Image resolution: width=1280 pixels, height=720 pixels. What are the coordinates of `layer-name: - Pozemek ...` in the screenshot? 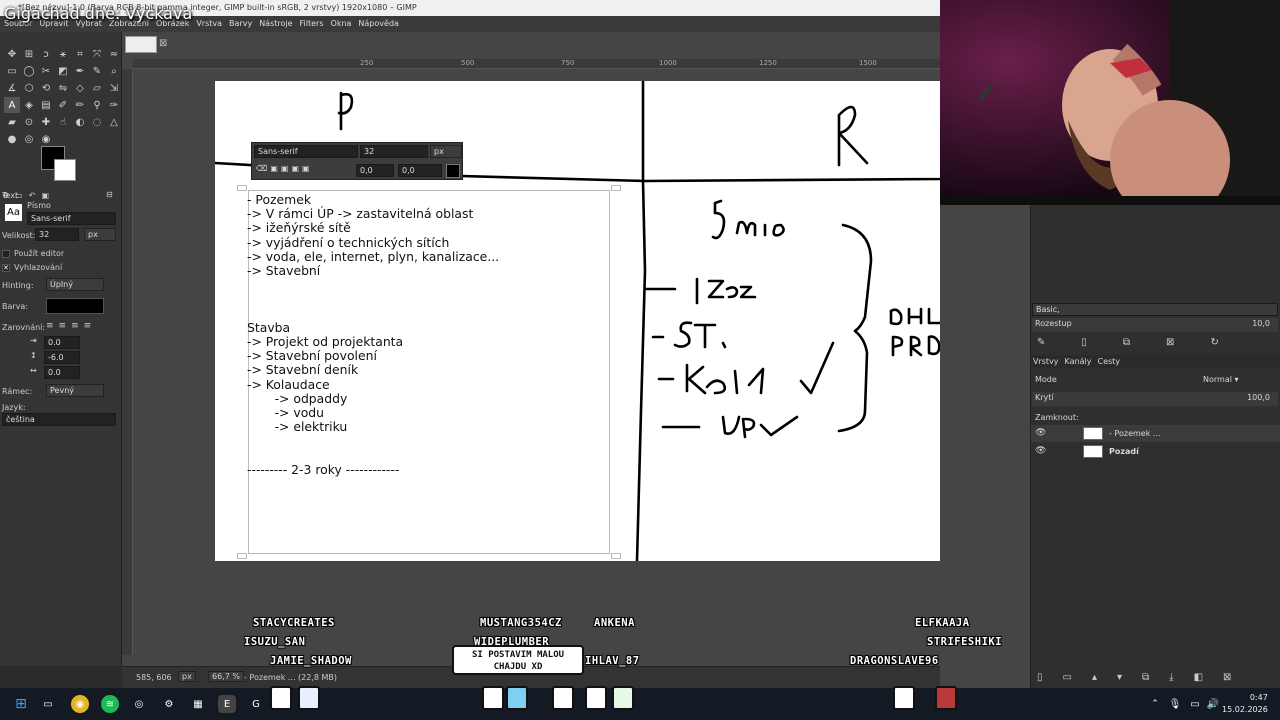 It's located at (1135, 433).